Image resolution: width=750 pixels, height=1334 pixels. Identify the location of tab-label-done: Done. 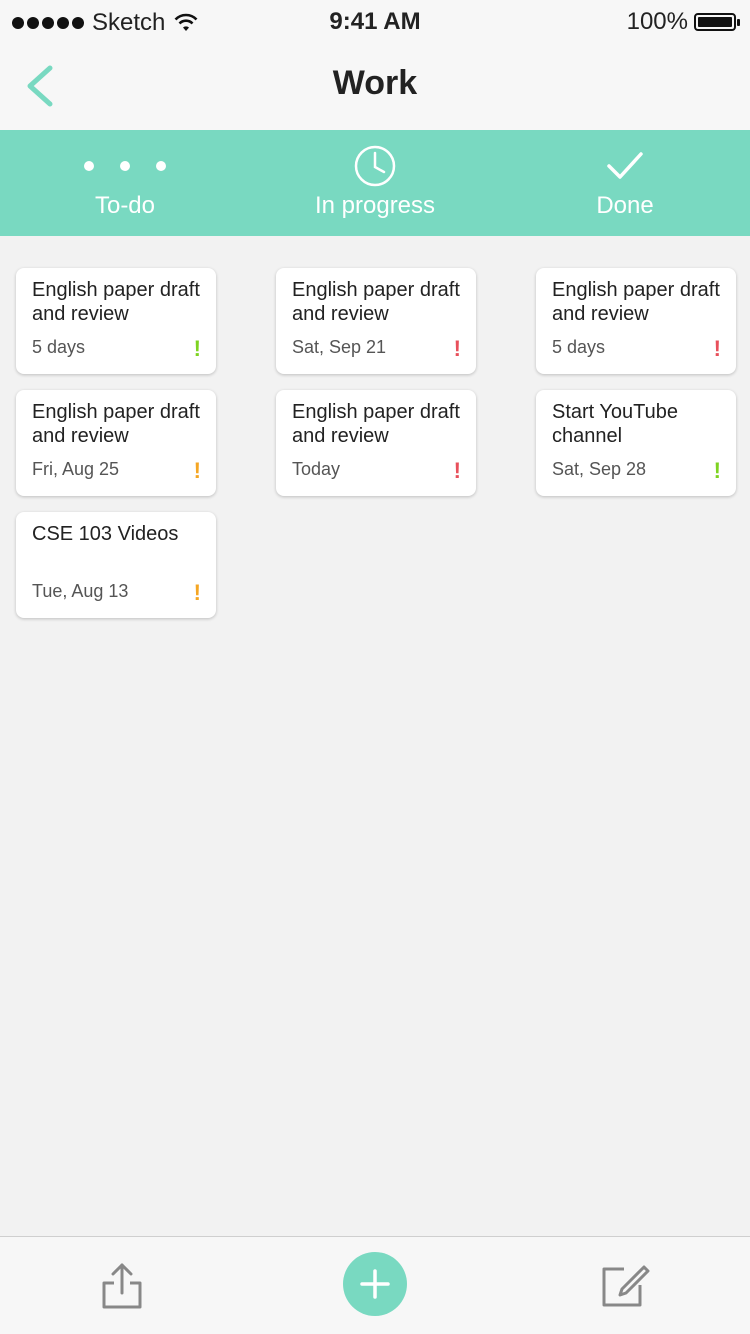
(625, 205).